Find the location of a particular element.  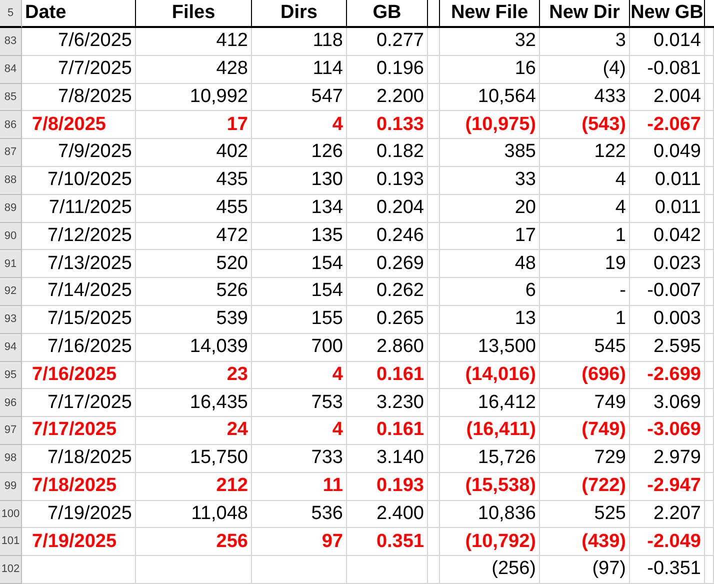

table-cell: 2.400 is located at coordinates (387, 514).